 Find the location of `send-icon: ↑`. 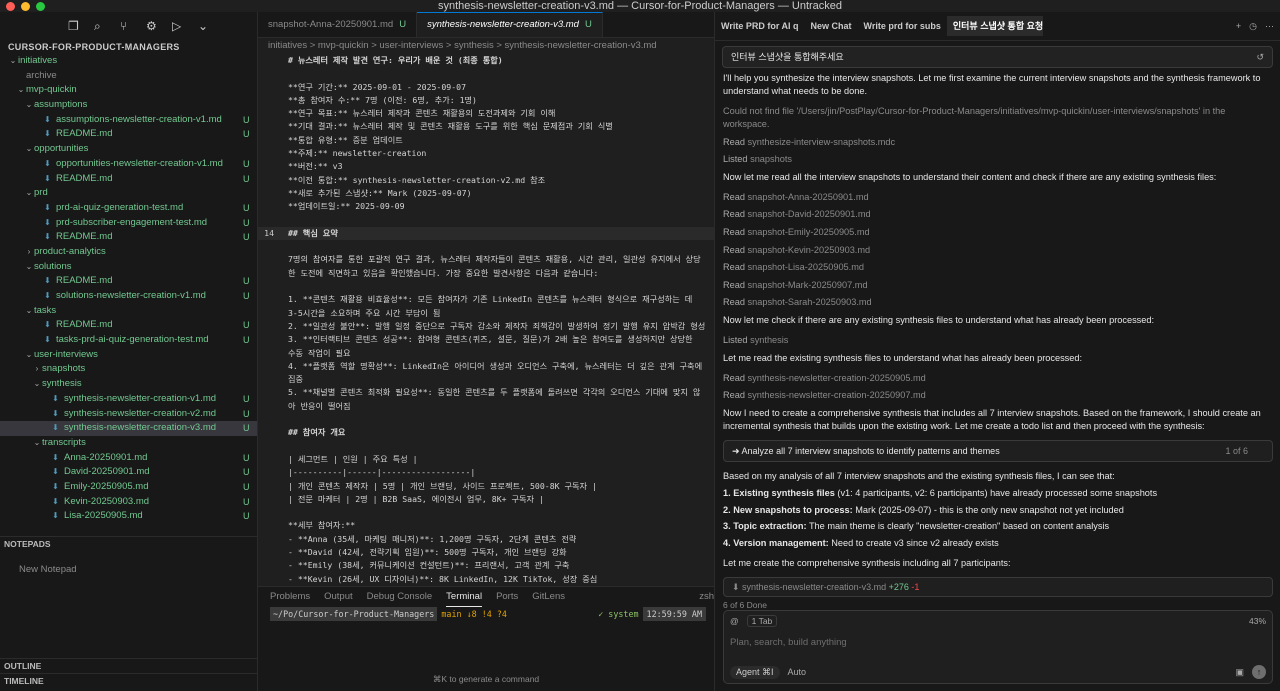

send-icon: ↑ is located at coordinates (1259, 672).